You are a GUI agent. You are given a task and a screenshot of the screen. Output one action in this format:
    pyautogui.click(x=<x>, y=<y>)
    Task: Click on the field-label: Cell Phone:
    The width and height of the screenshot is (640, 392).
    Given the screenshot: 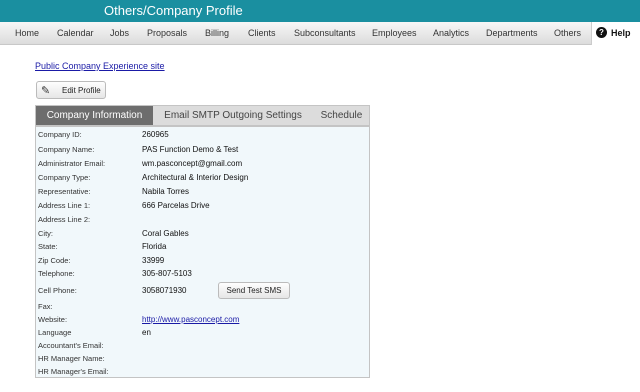 What is the action you would take?
    pyautogui.click(x=57, y=290)
    